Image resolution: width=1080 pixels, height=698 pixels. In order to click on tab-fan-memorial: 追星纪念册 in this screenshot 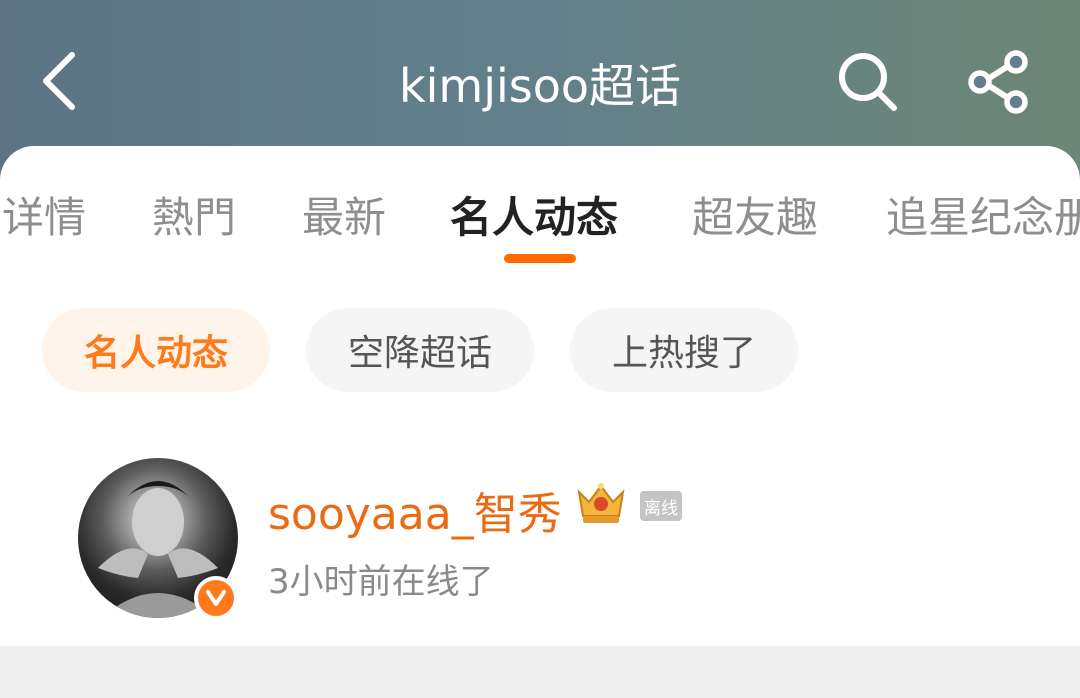, I will do `click(983, 214)`.